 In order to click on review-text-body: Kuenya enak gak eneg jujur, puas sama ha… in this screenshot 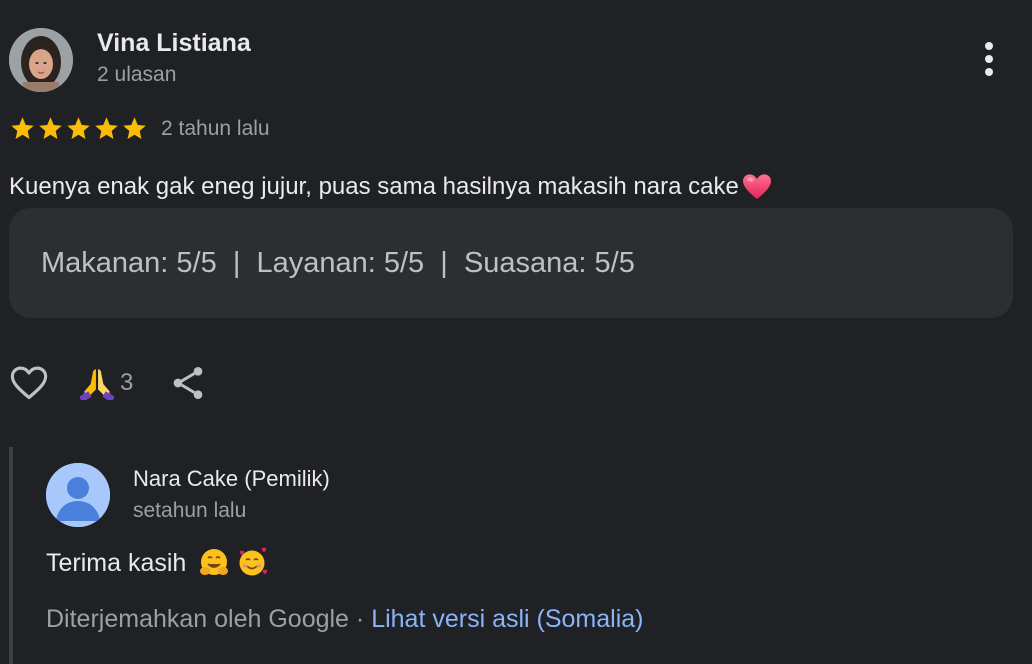, I will do `click(374, 186)`.